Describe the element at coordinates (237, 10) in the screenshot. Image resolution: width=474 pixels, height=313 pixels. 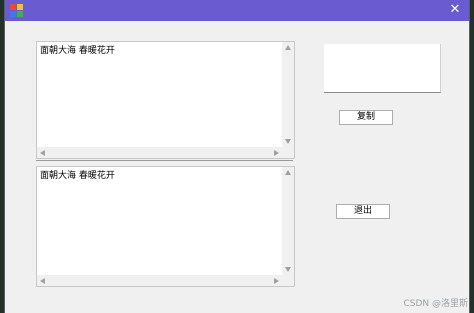
I see `title-bar: ✕` at that location.